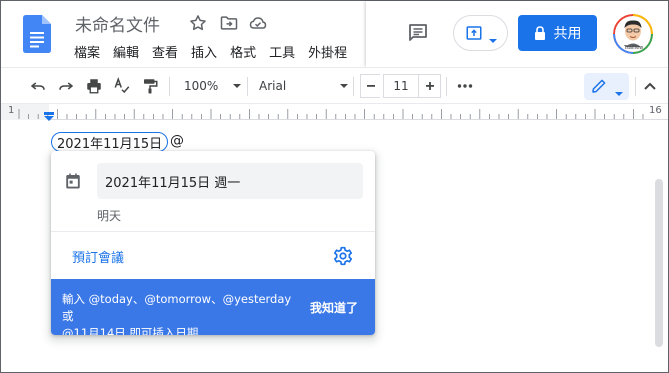 The image size is (669, 373). Describe the element at coordinates (87, 51) in the screenshot. I see `menu-file: 檔案` at that location.